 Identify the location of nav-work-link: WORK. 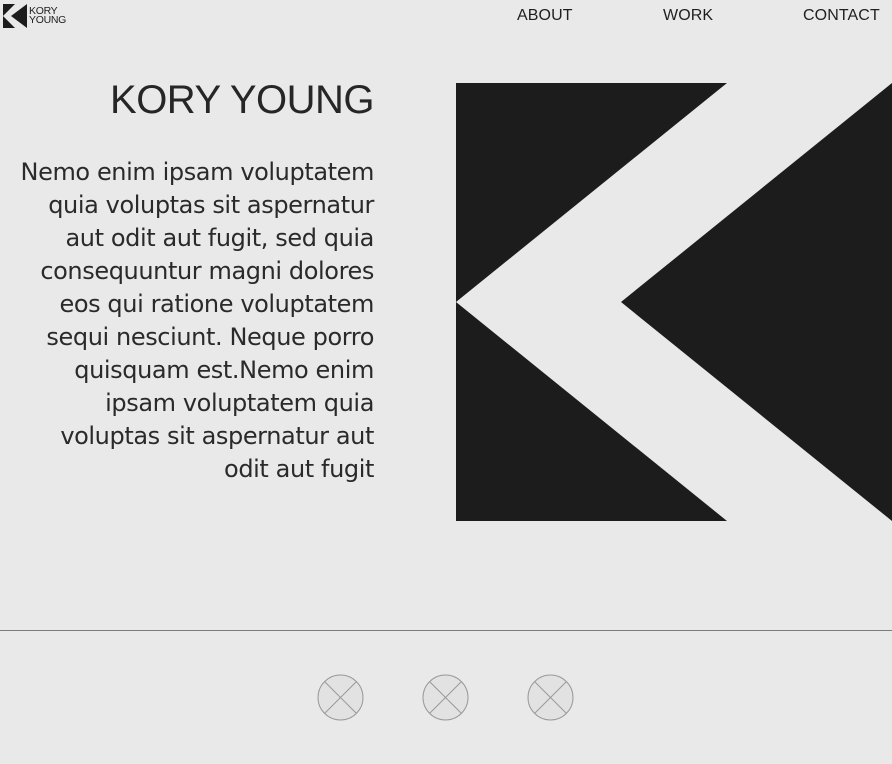
(688, 16).